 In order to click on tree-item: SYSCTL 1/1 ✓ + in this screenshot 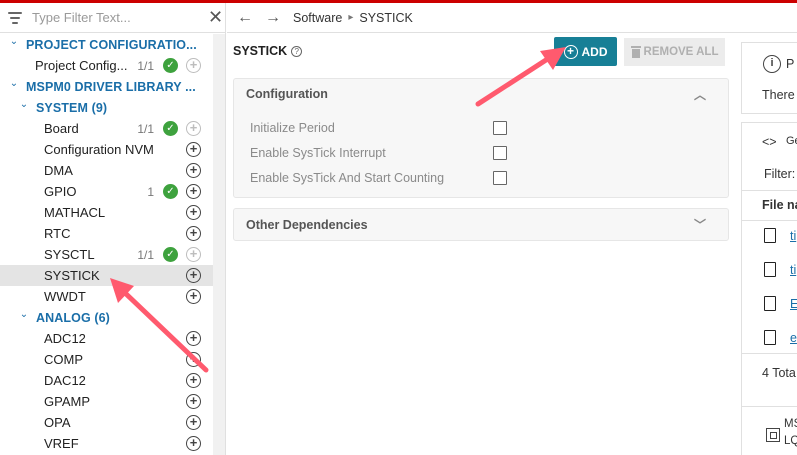, I will do `click(107, 254)`.